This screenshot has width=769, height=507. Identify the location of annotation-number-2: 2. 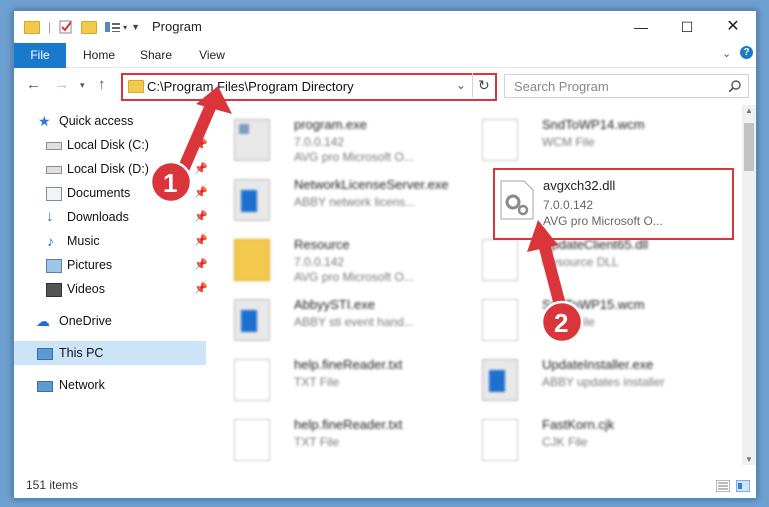
(561, 323).